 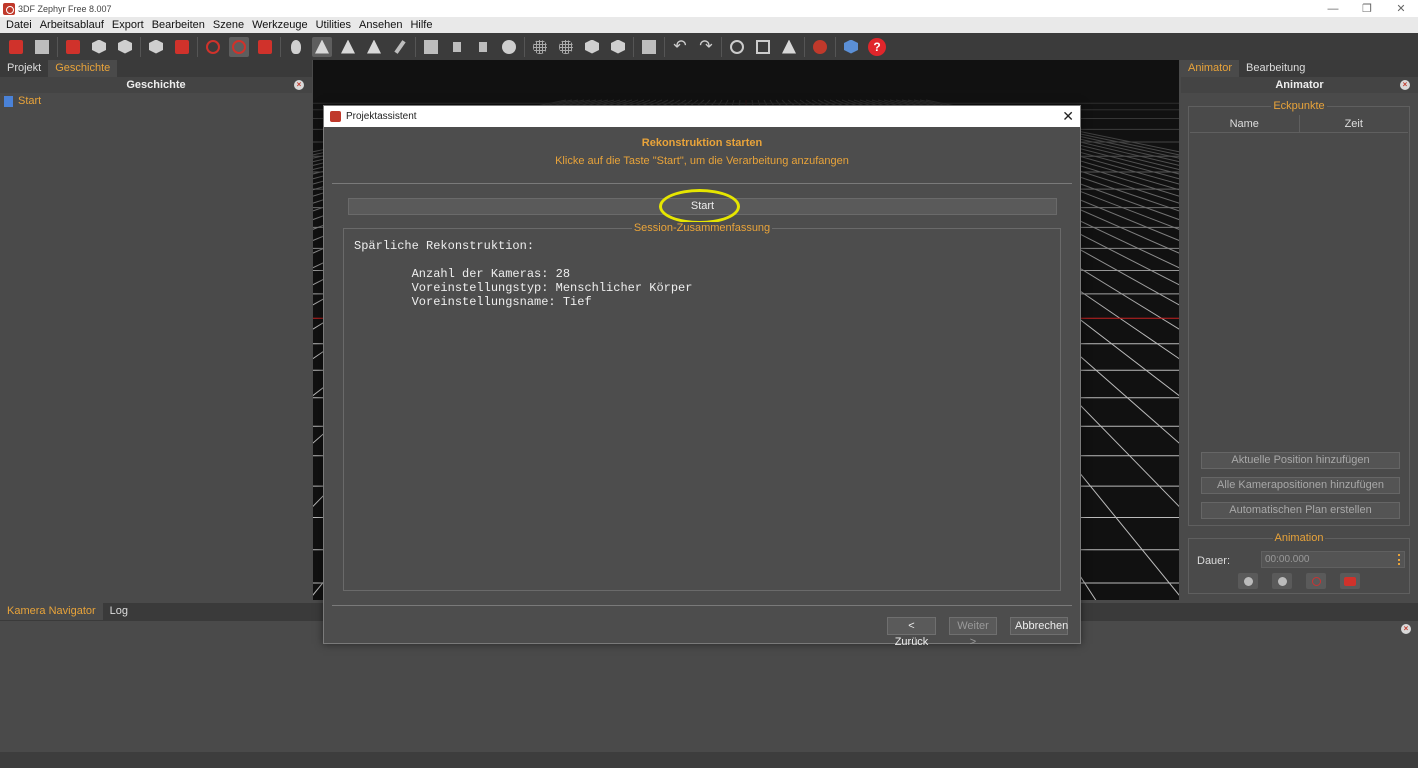 I want to click on animation-controls, so click(x=1299, y=581).